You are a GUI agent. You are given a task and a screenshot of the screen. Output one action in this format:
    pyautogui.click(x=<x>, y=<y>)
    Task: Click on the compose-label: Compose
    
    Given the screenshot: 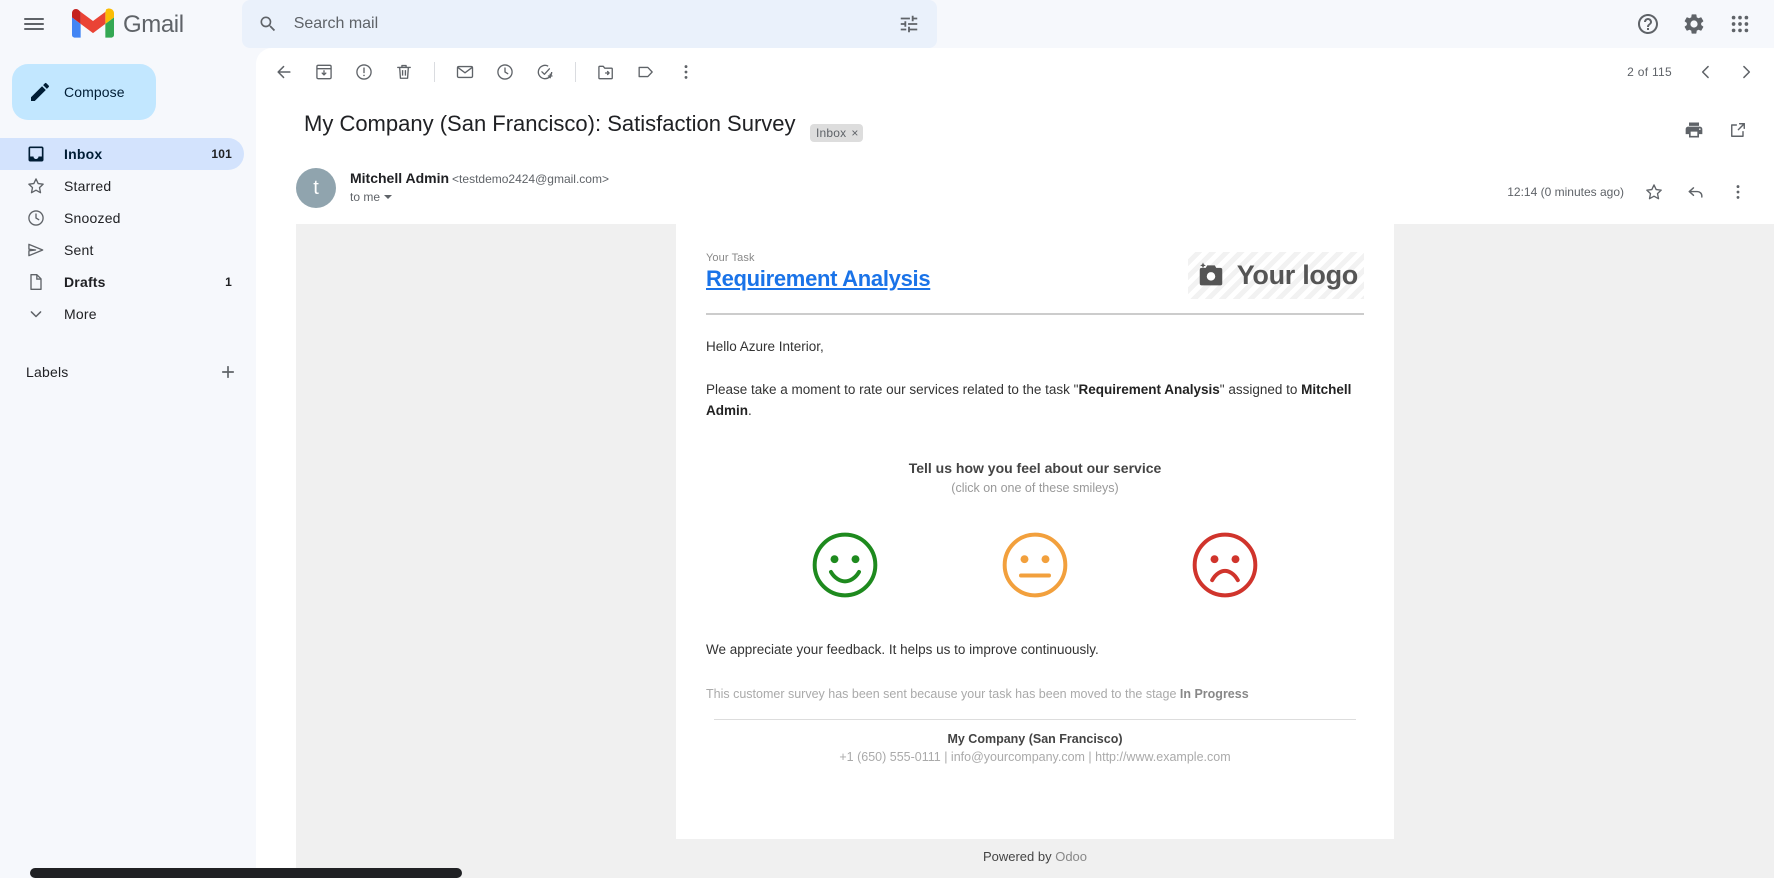 What is the action you would take?
    pyautogui.click(x=94, y=92)
    